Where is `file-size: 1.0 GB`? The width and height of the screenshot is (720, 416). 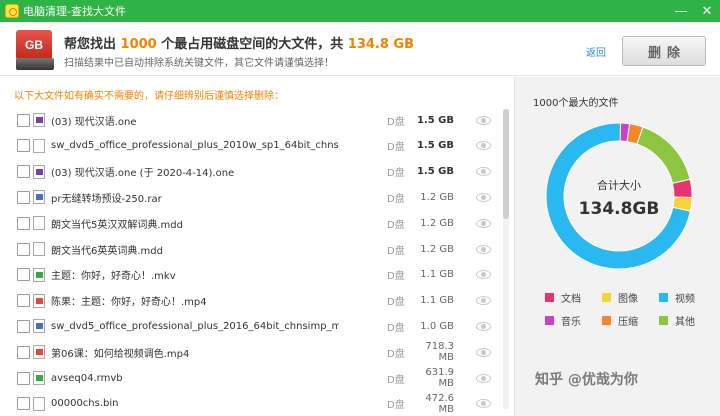 file-size: 1.0 GB is located at coordinates (437, 326).